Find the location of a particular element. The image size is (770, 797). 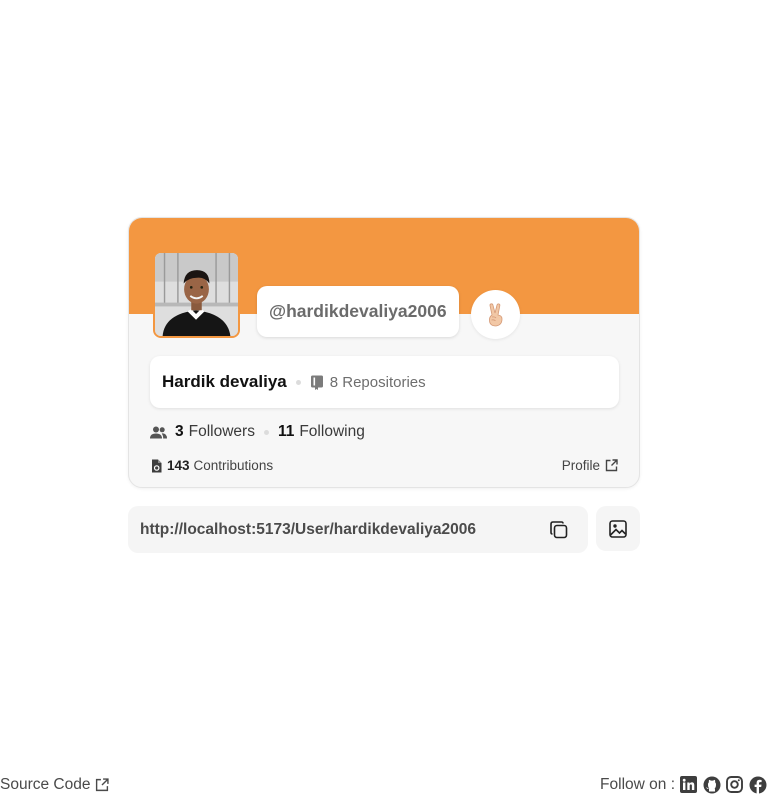

source-code-link: Source Code is located at coordinates (55, 785).